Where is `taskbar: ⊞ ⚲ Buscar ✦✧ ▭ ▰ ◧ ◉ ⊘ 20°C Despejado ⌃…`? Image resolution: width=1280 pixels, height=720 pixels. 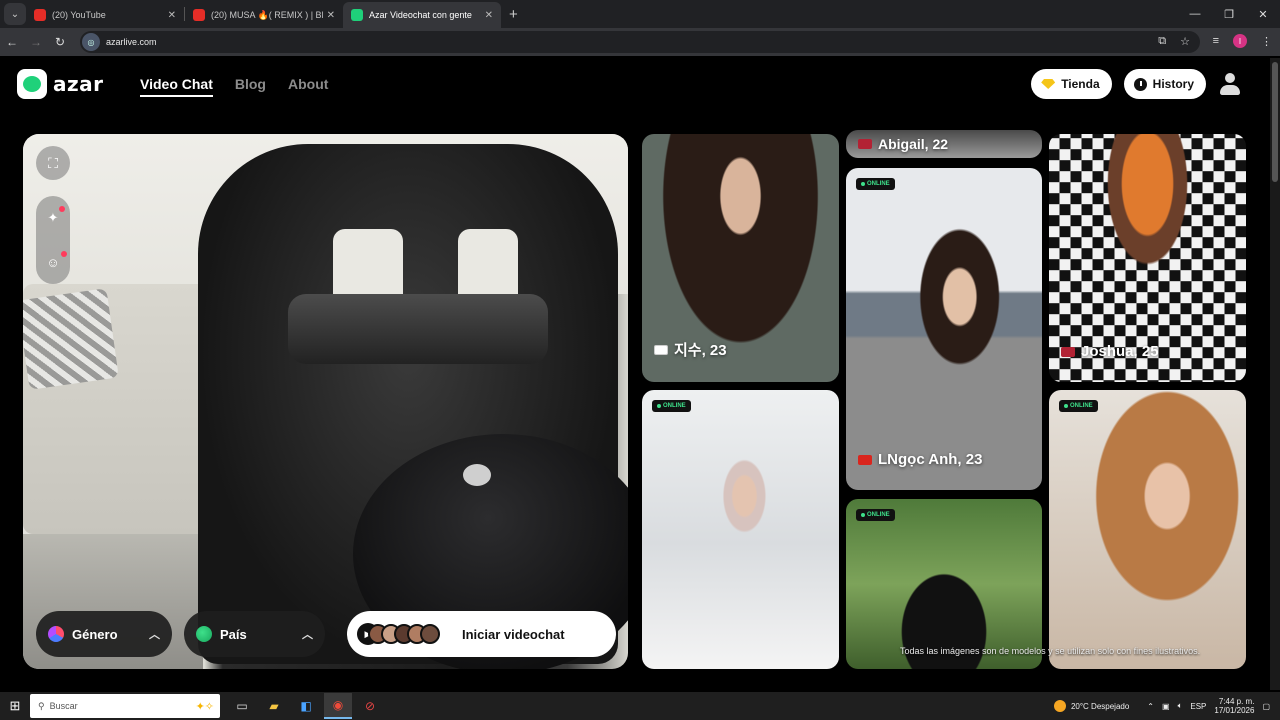 taskbar: ⊞ ⚲ Buscar ✦✧ ▭ ▰ ◧ ◉ ⊘ 20°C Despejado ⌃… is located at coordinates (640, 706).